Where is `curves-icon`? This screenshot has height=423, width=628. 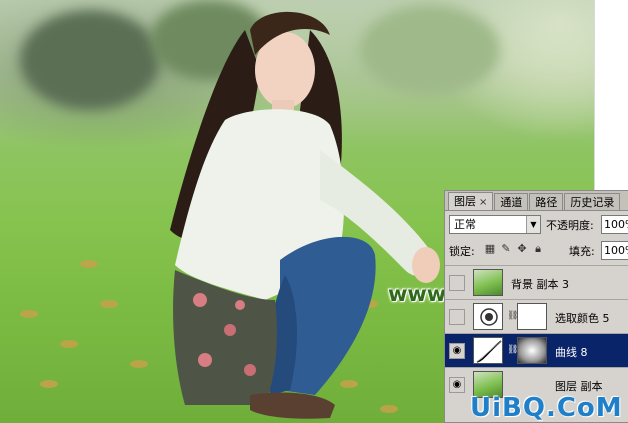 curves-icon is located at coordinates (488, 350).